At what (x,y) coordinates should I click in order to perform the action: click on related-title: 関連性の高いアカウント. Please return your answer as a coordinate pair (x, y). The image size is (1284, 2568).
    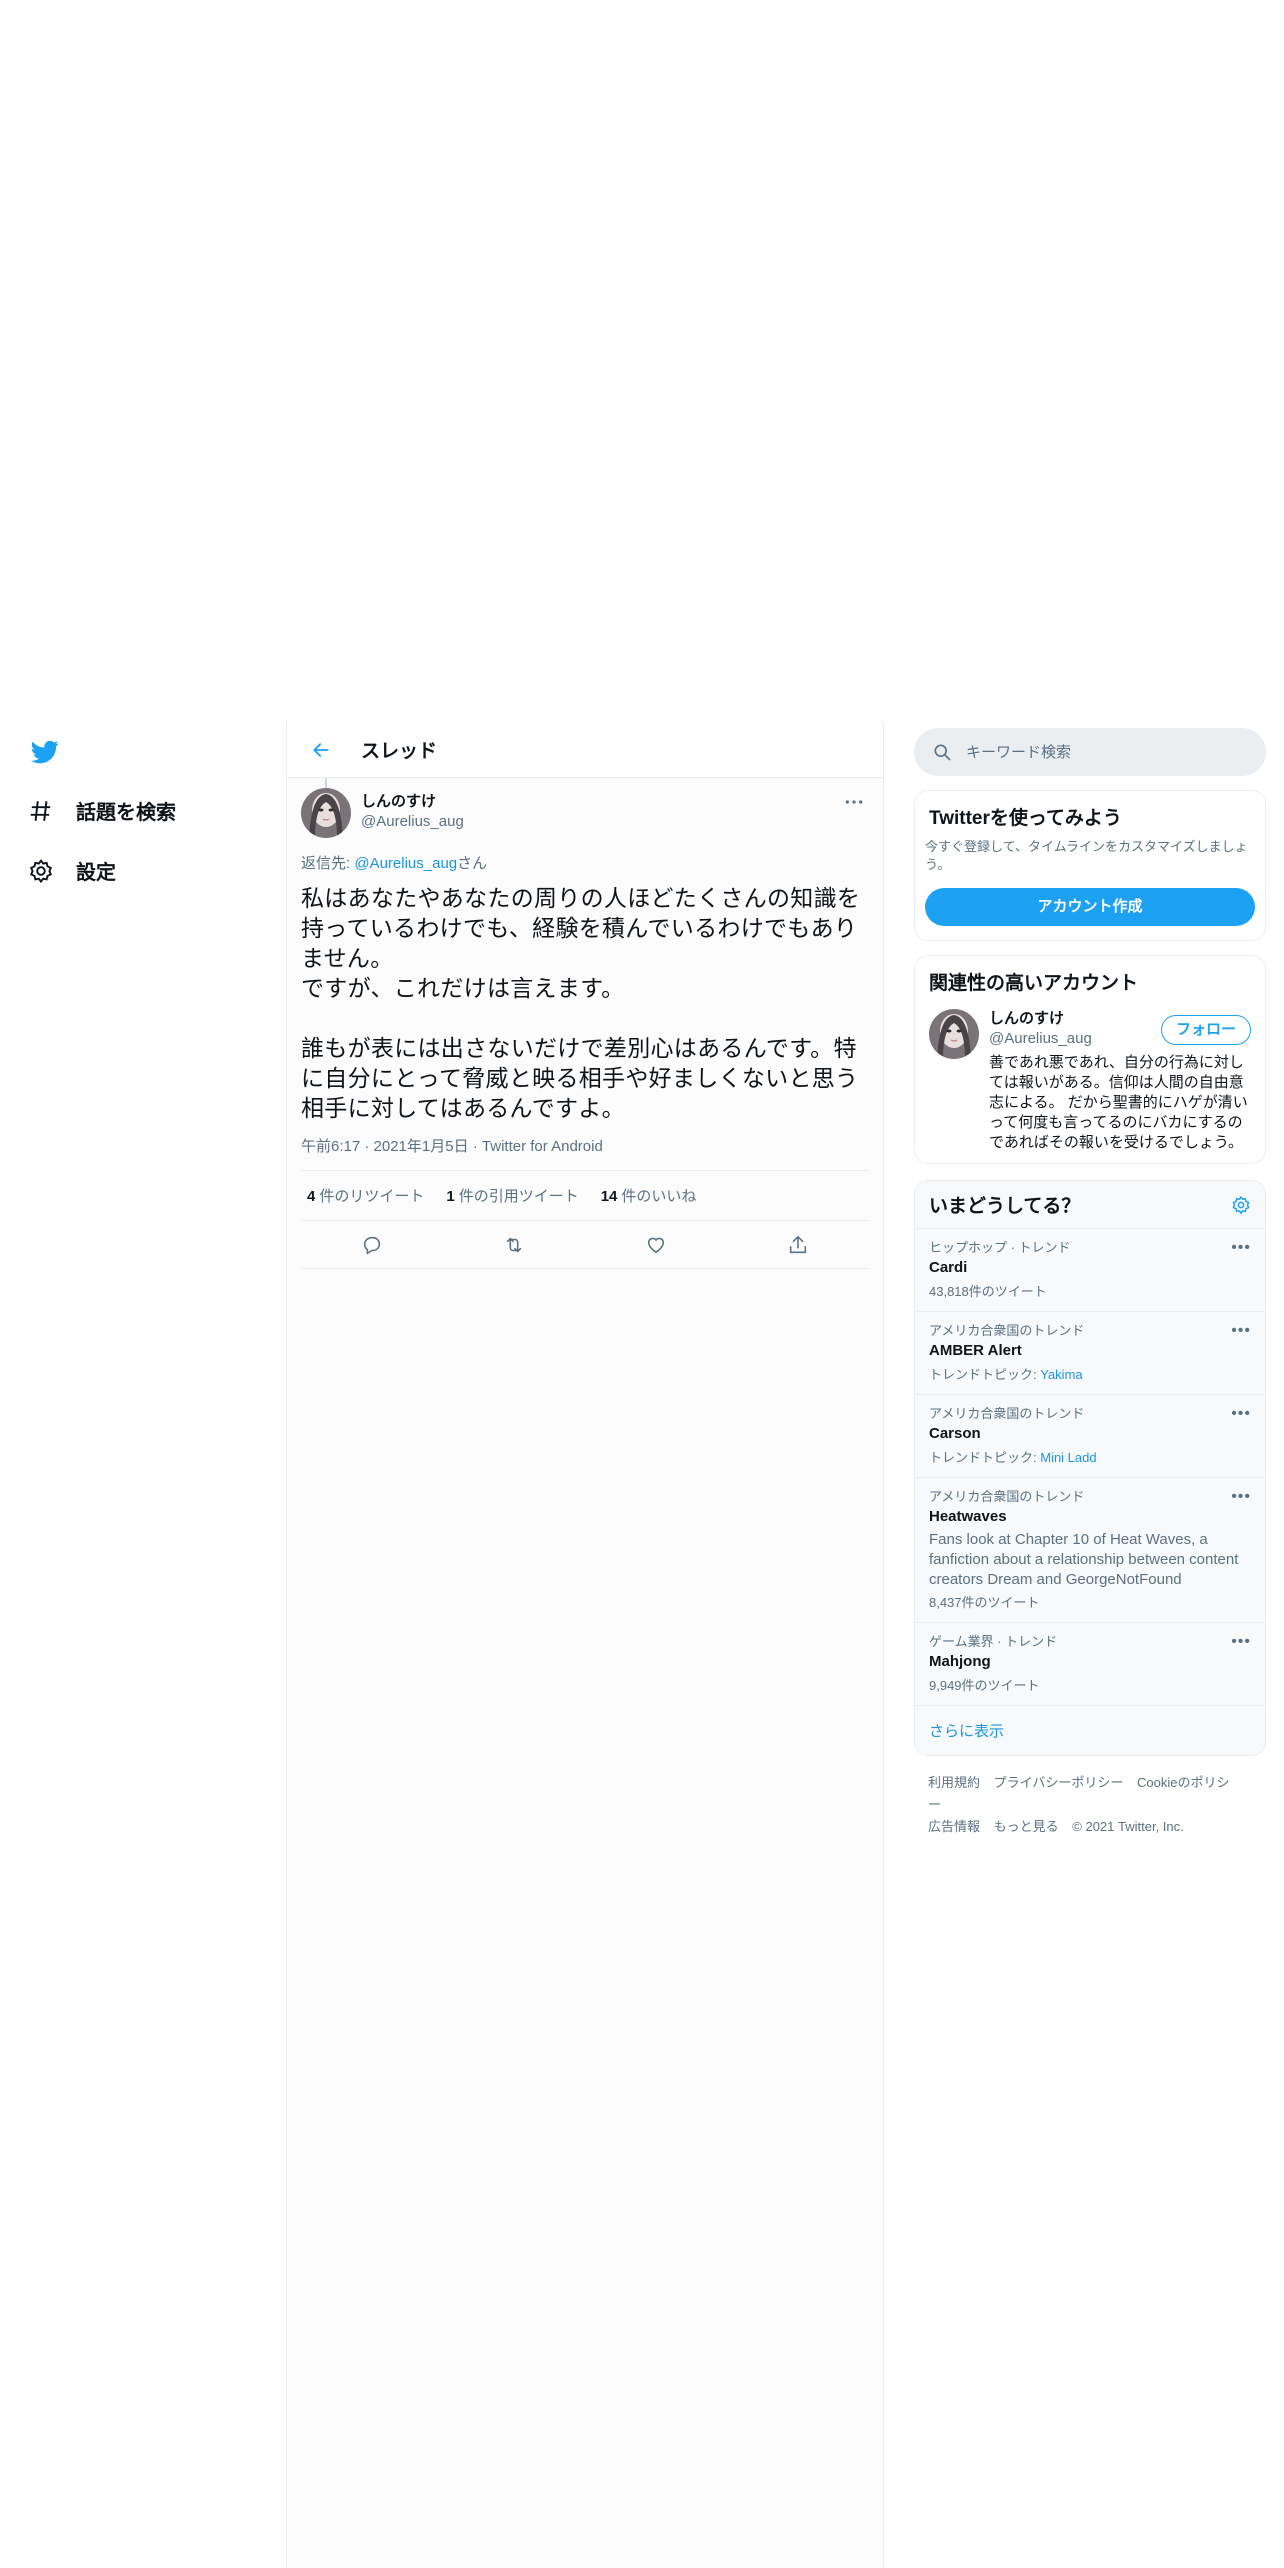
    Looking at the image, I should click on (1034, 983).